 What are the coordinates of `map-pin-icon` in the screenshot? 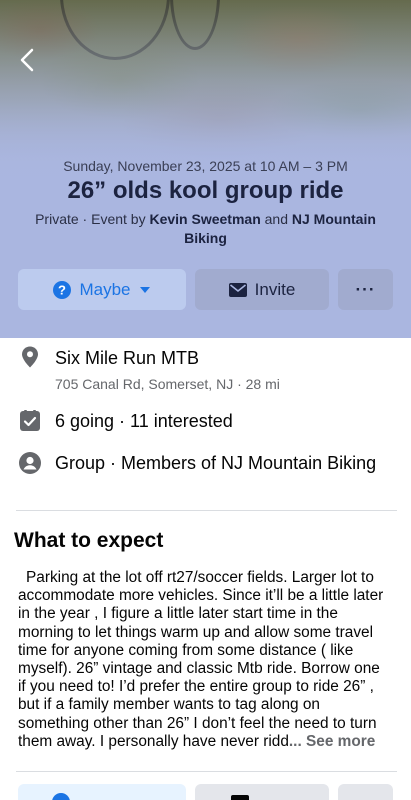 It's located at (30, 357).